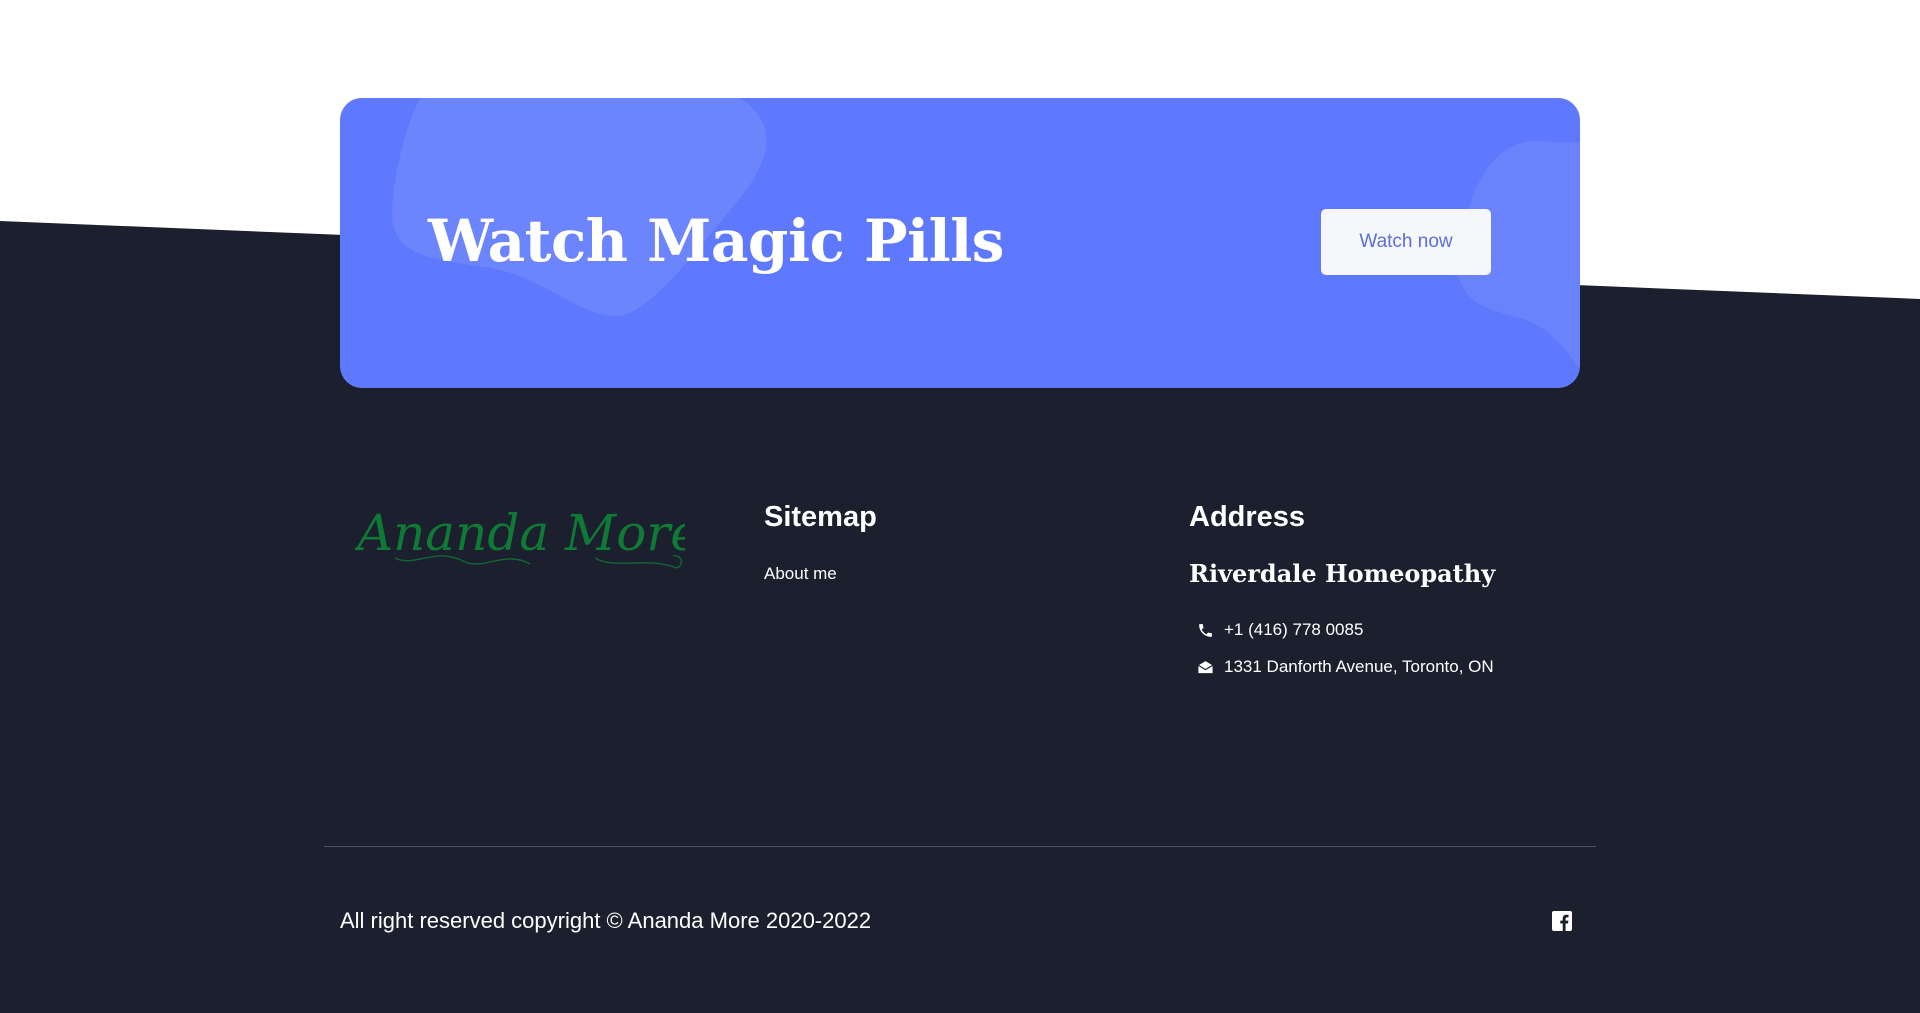 This screenshot has height=1013, width=1920. I want to click on logo-wordmark: Ananda More, so click(520, 534).